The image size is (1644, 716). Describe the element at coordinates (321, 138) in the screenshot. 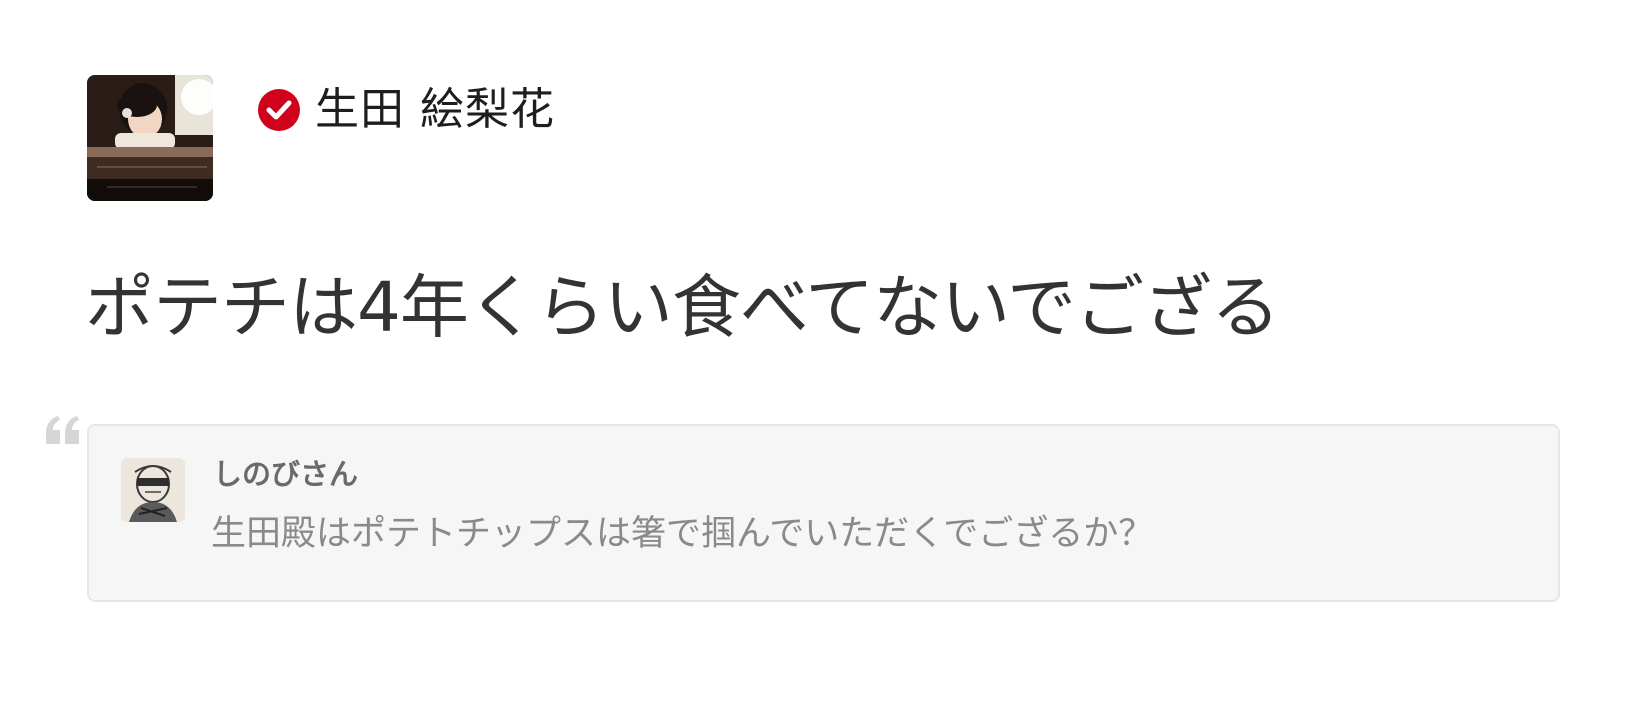

I see `author-header: 生田 絵梨花` at that location.